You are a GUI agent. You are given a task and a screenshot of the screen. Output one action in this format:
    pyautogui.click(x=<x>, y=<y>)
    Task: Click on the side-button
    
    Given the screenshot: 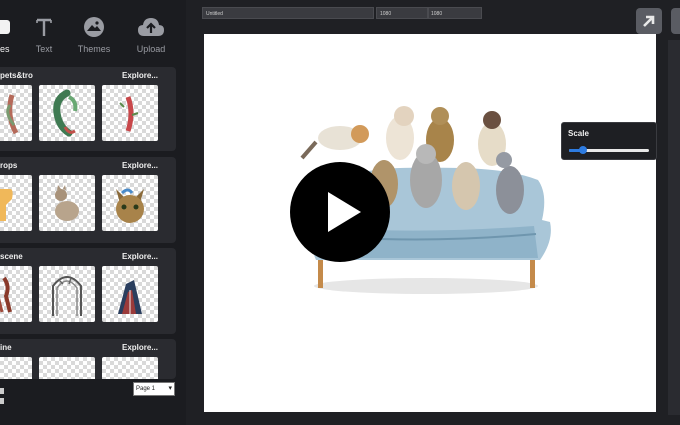 What is the action you would take?
    pyautogui.click(x=675, y=21)
    